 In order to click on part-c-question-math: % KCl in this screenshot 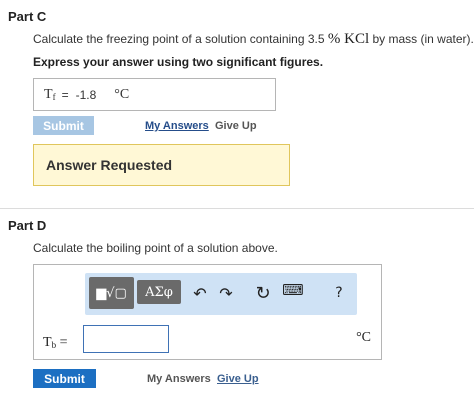, I will do `click(348, 39)`.